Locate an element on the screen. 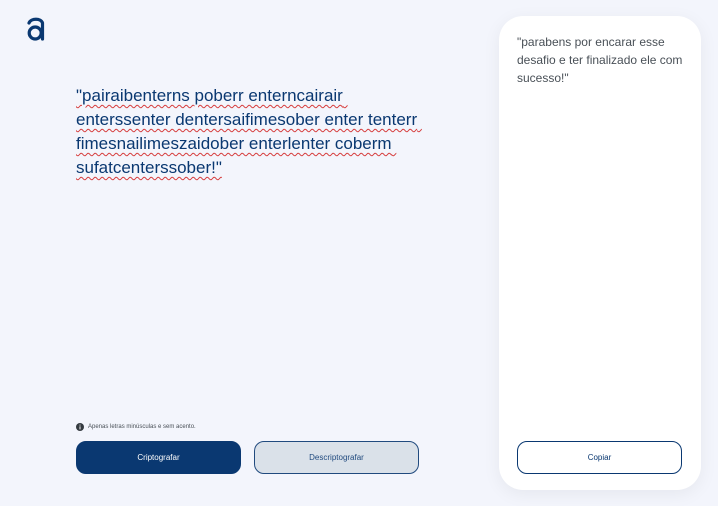 This screenshot has width=718, height=506. copy-button: Copiar is located at coordinates (599, 457).